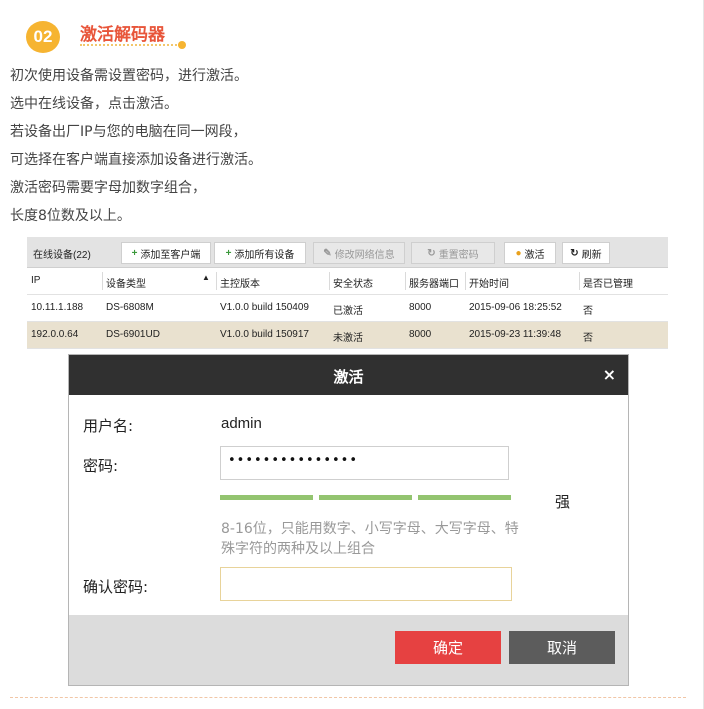 This screenshot has width=704, height=709. I want to click on dialog-header: 激活 ×, so click(348, 375).